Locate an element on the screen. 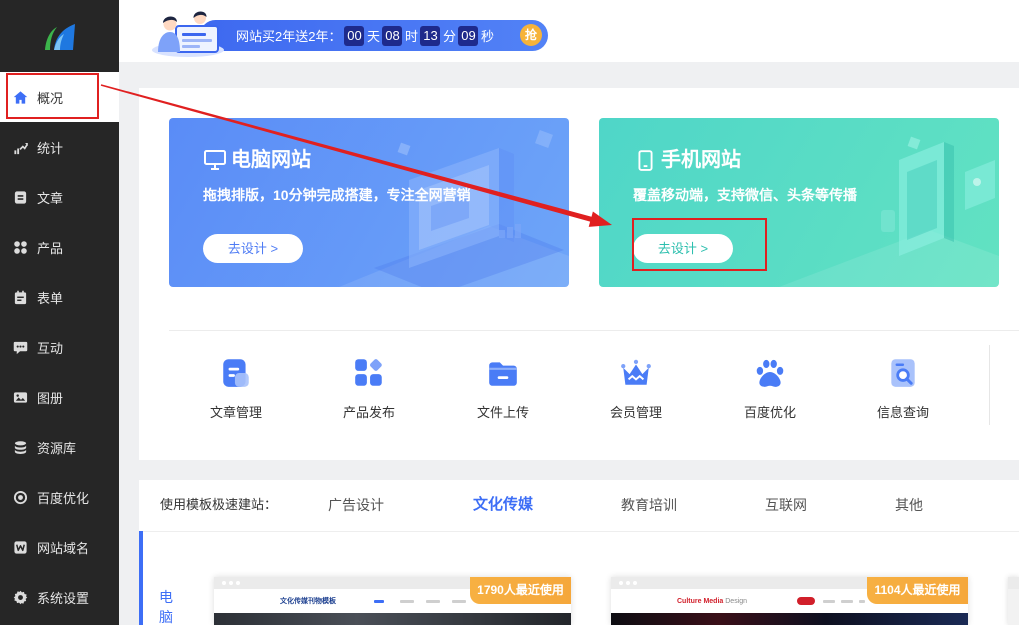  sidebar-item-overview: 概况 is located at coordinates (59, 97).